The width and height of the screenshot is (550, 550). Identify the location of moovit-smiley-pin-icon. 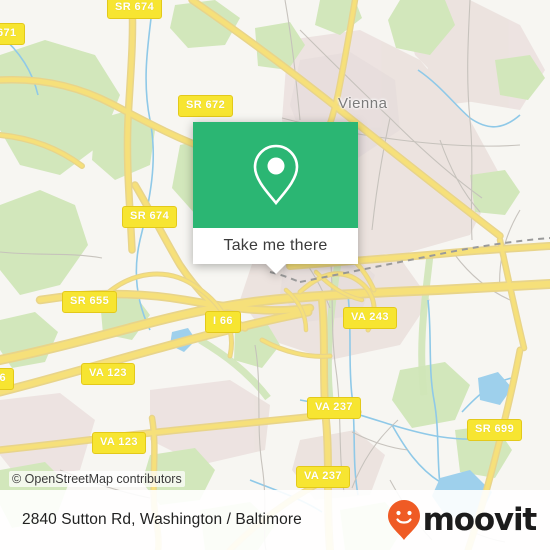
(403, 520).